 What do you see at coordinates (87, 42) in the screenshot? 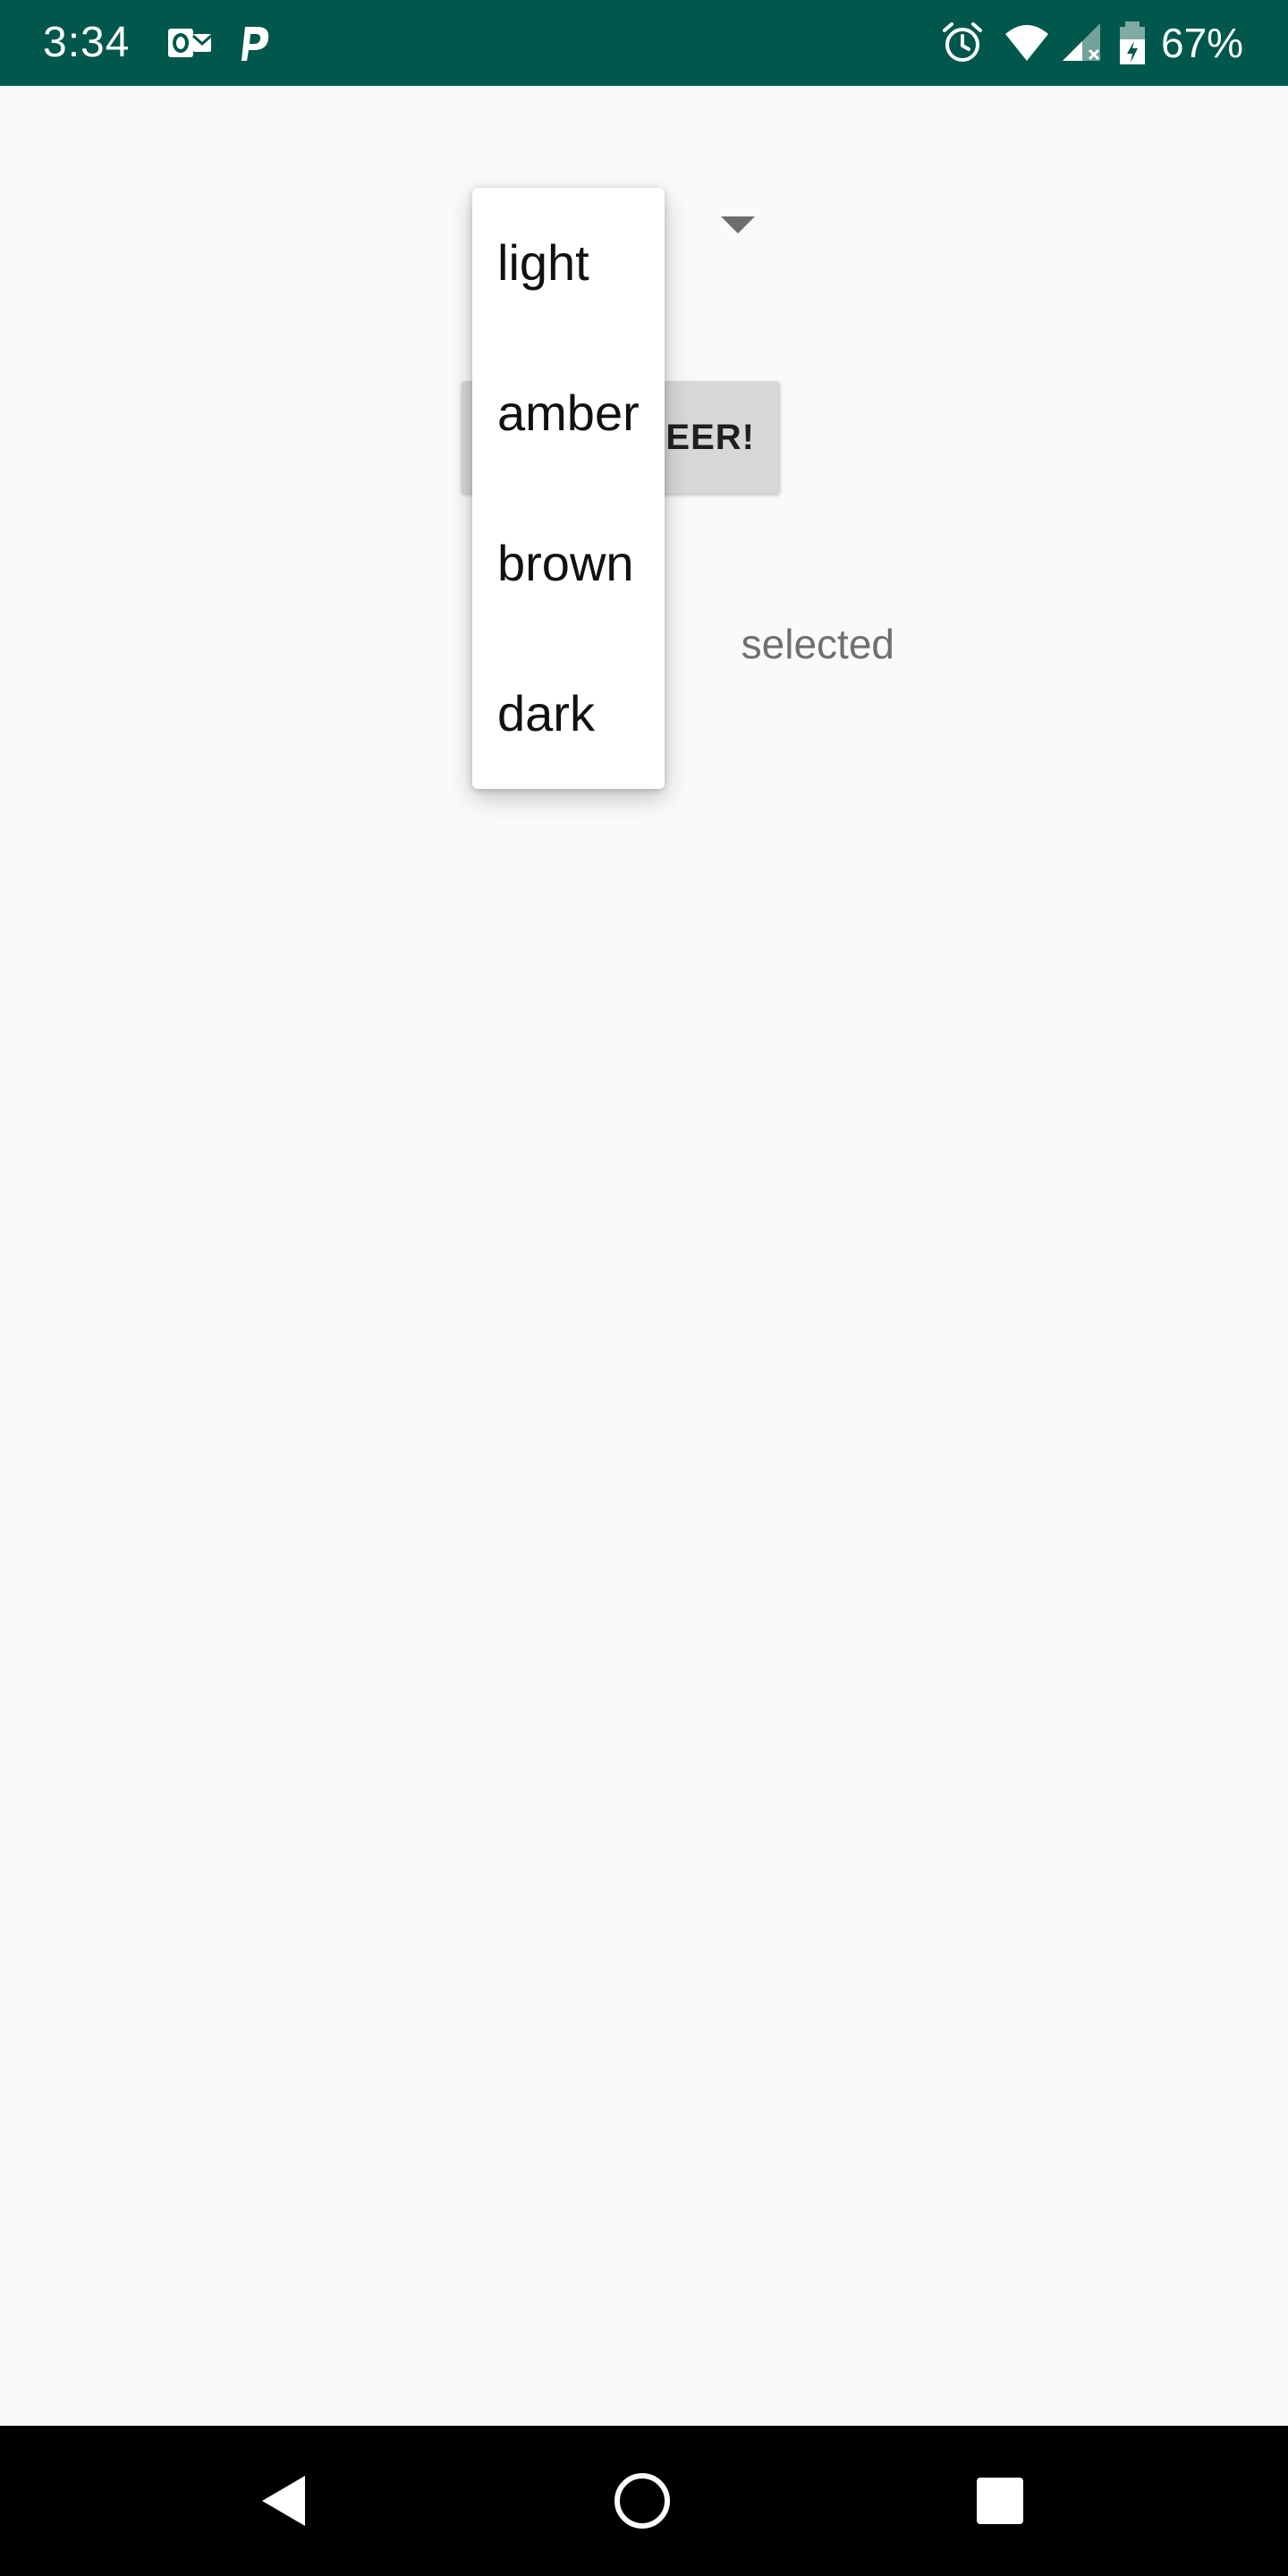
I see `status-time: 3:34` at bounding box center [87, 42].